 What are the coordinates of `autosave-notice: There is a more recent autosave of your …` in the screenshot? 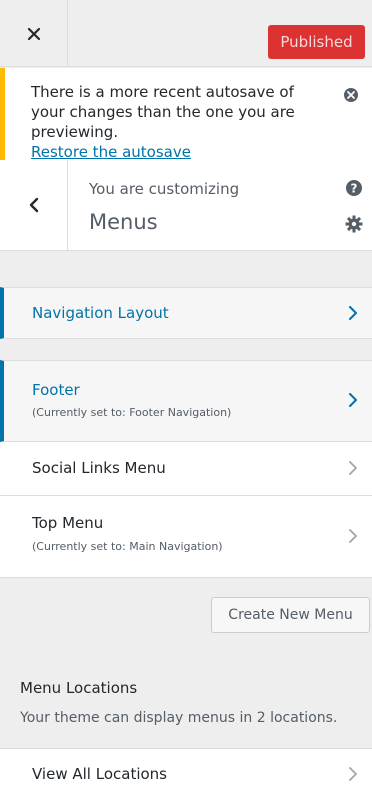 It's located at (186, 114).